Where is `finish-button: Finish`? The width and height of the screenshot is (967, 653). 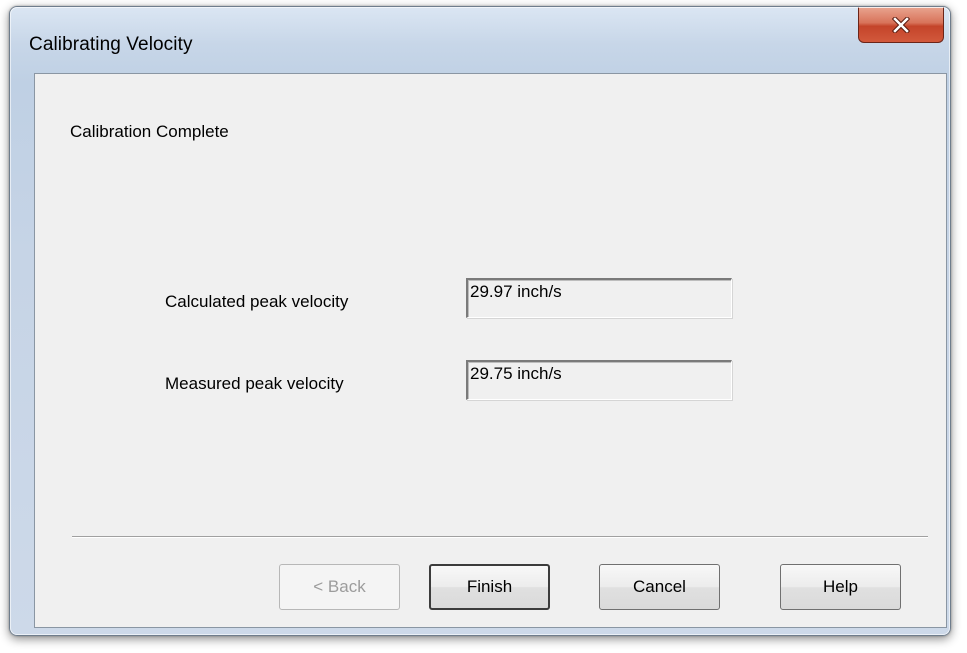
finish-button: Finish is located at coordinates (489, 587).